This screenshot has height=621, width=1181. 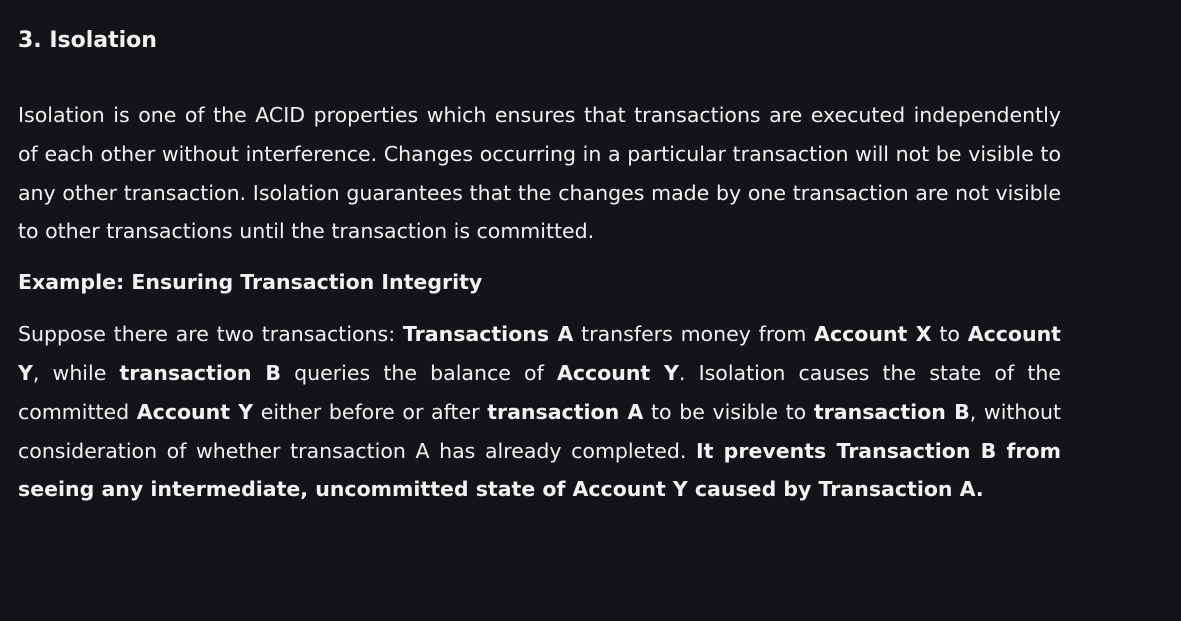 I want to click on text-span: either before or after, so click(x=370, y=411).